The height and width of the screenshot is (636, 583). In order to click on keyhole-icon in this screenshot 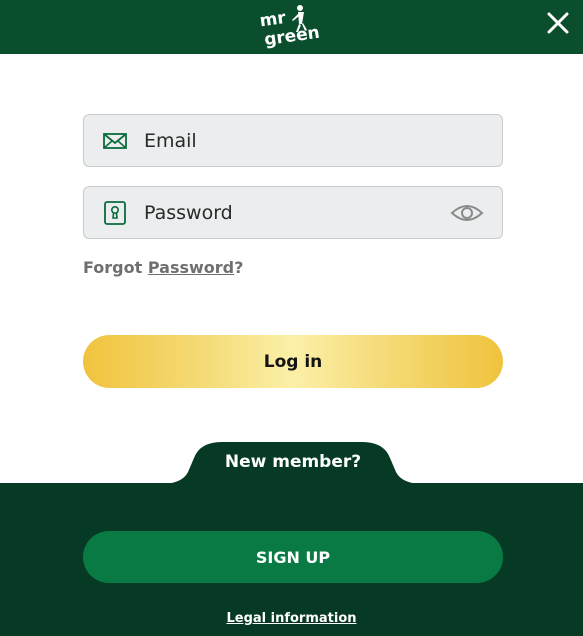, I will do `click(115, 213)`.